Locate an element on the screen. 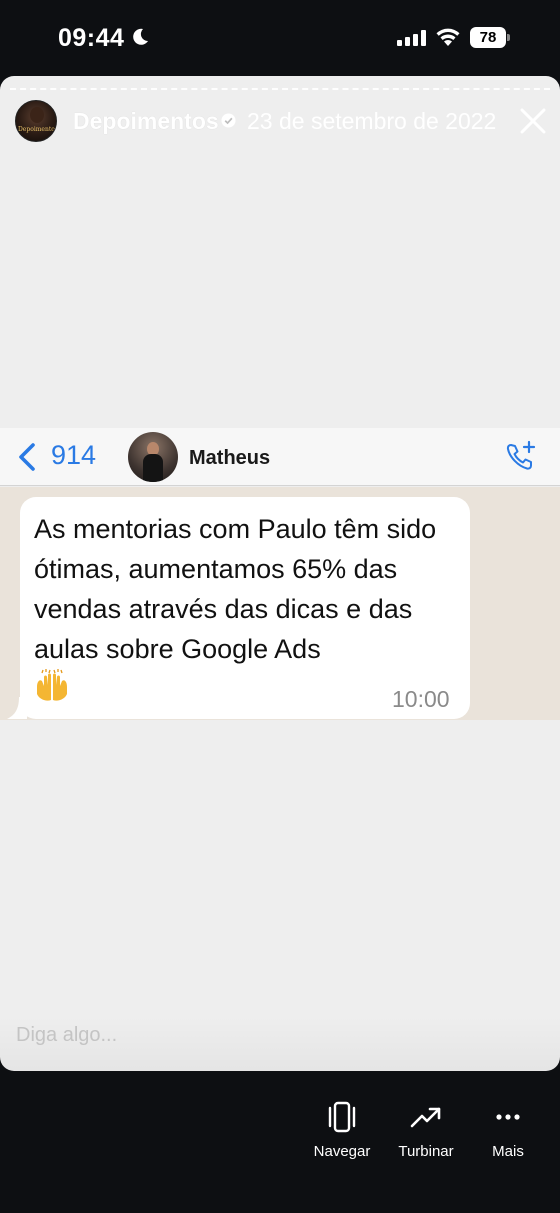 The width and height of the screenshot is (560, 1213). story-account-name: Depoimentos is located at coordinates (146, 121).